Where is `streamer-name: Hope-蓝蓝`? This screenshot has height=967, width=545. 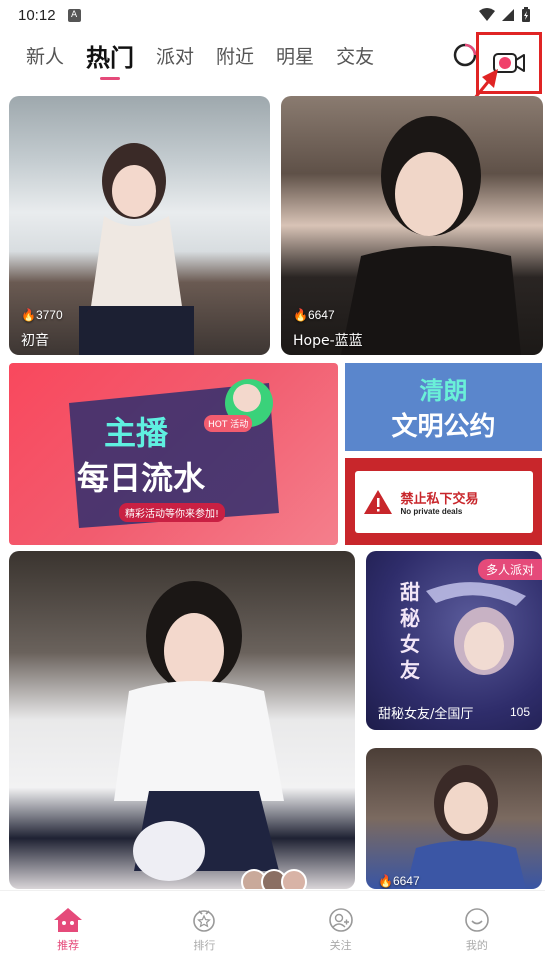 streamer-name: Hope-蓝蓝 is located at coordinates (328, 341).